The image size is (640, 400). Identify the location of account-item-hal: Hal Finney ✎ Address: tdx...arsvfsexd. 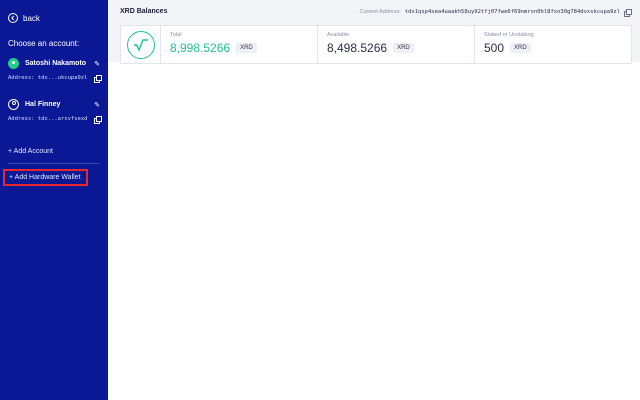
(55, 111).